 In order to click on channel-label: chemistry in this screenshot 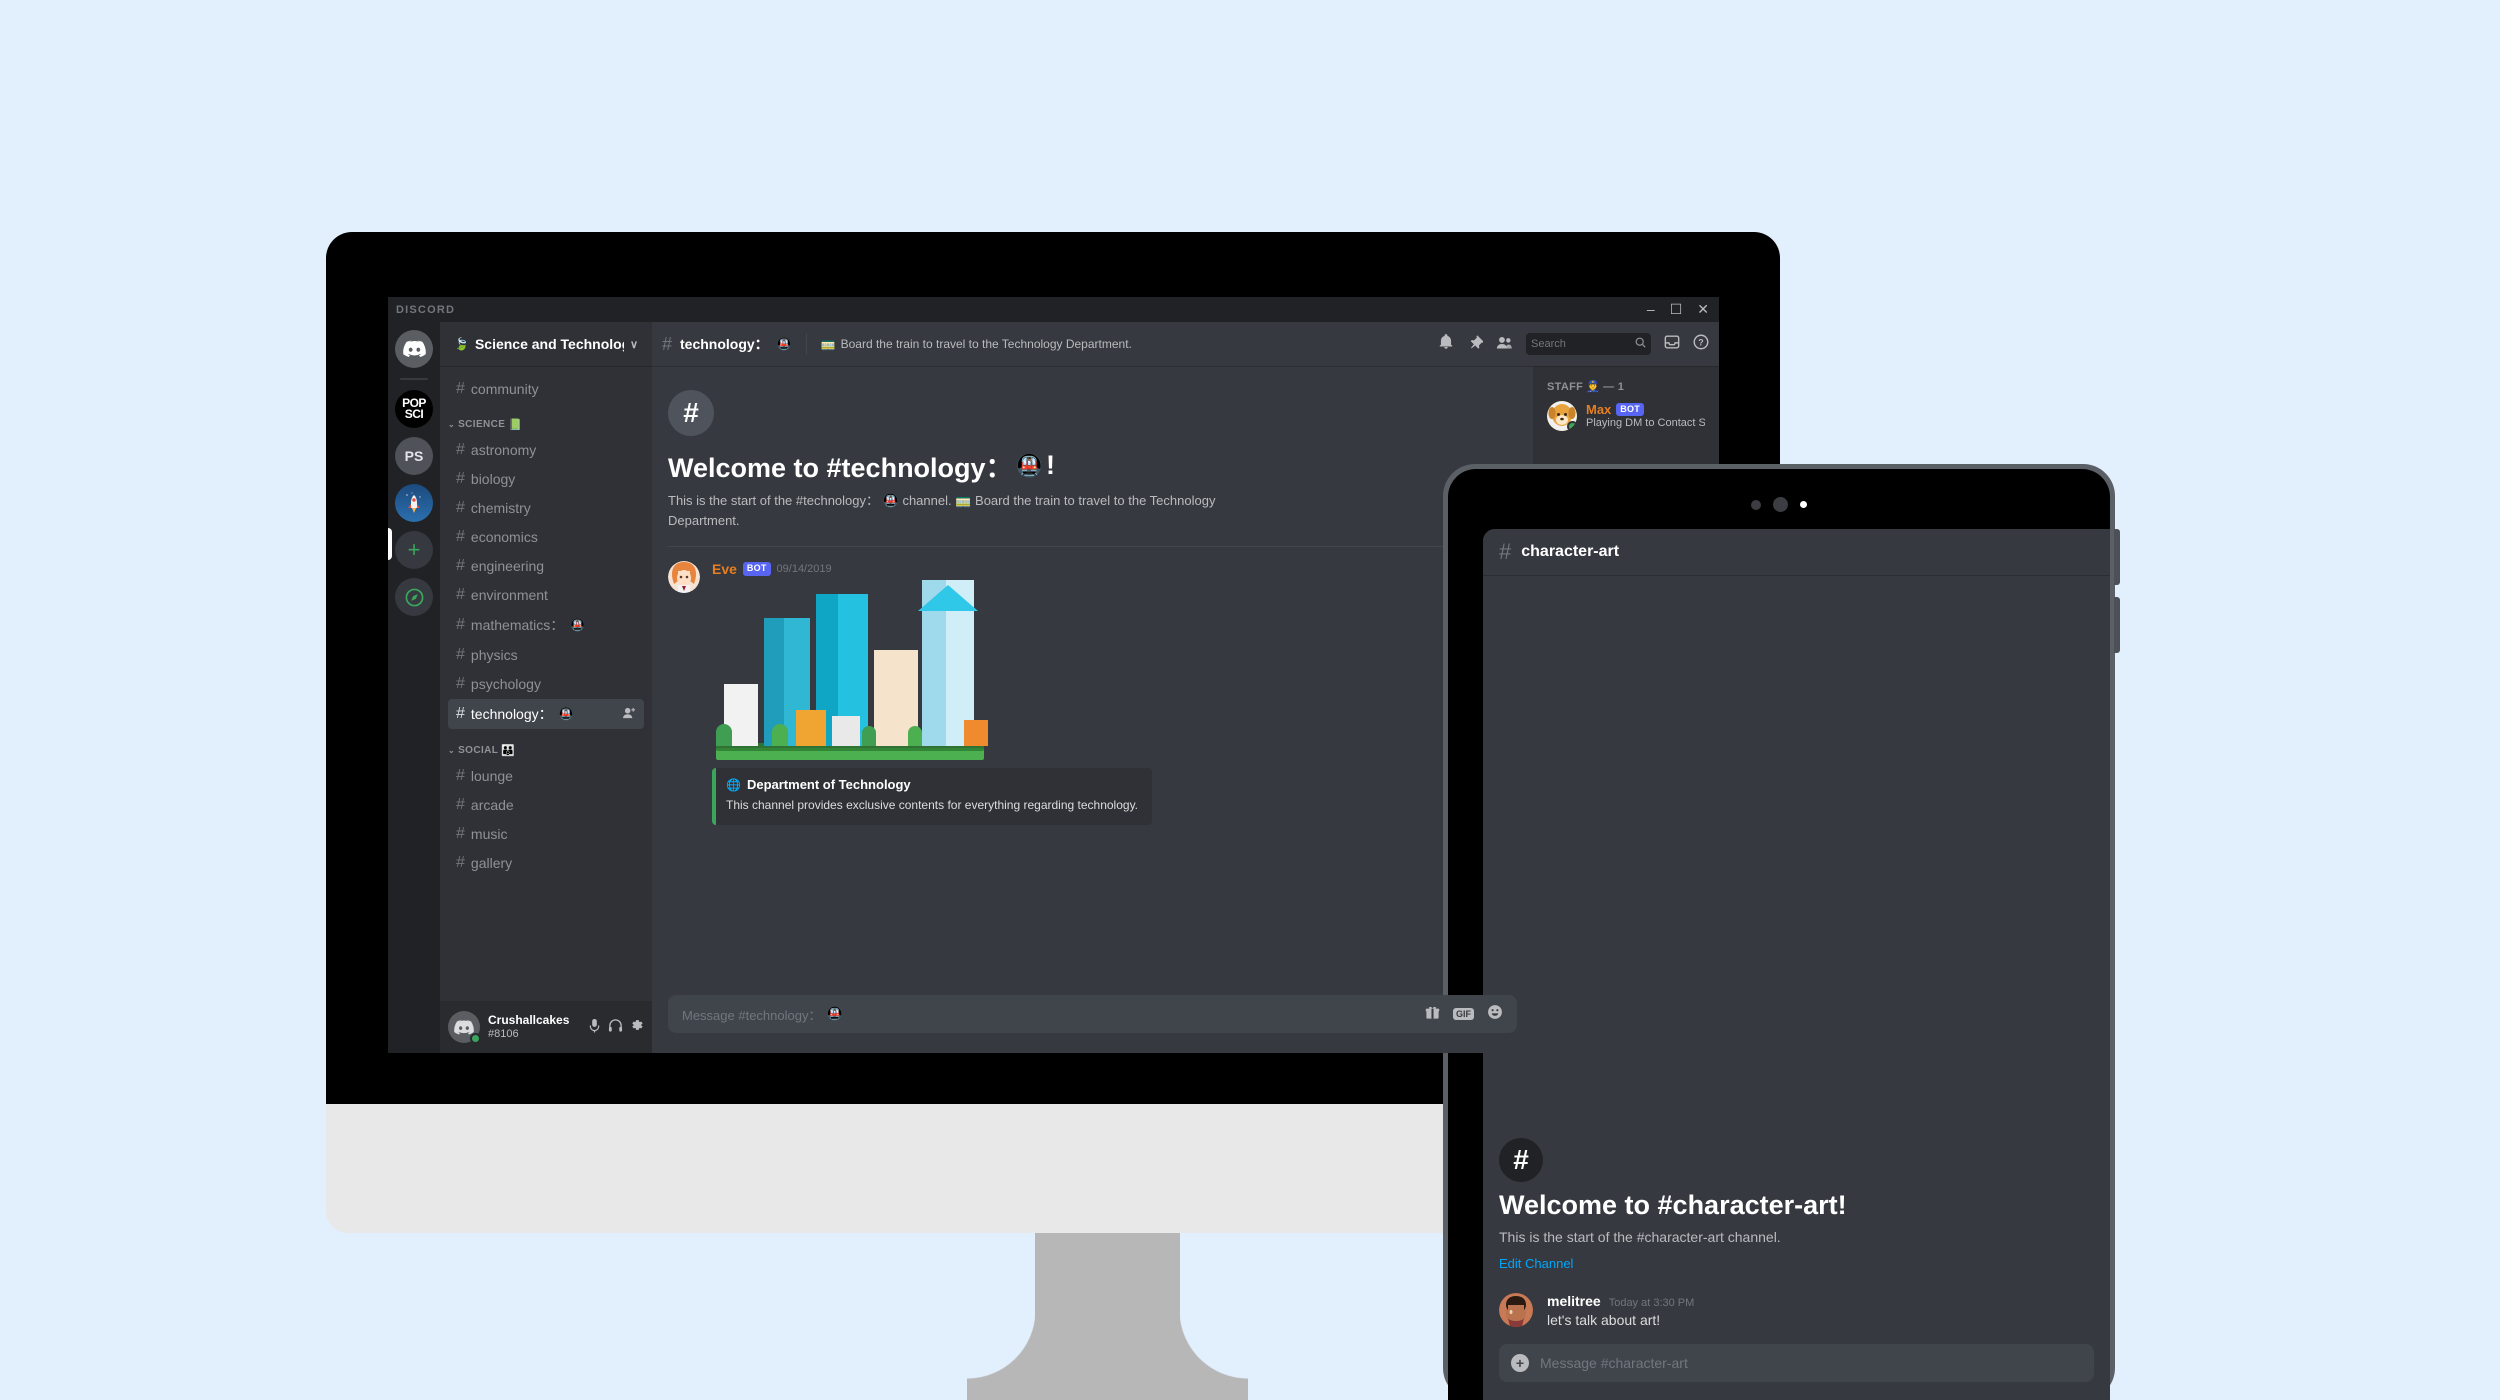, I will do `click(500, 508)`.